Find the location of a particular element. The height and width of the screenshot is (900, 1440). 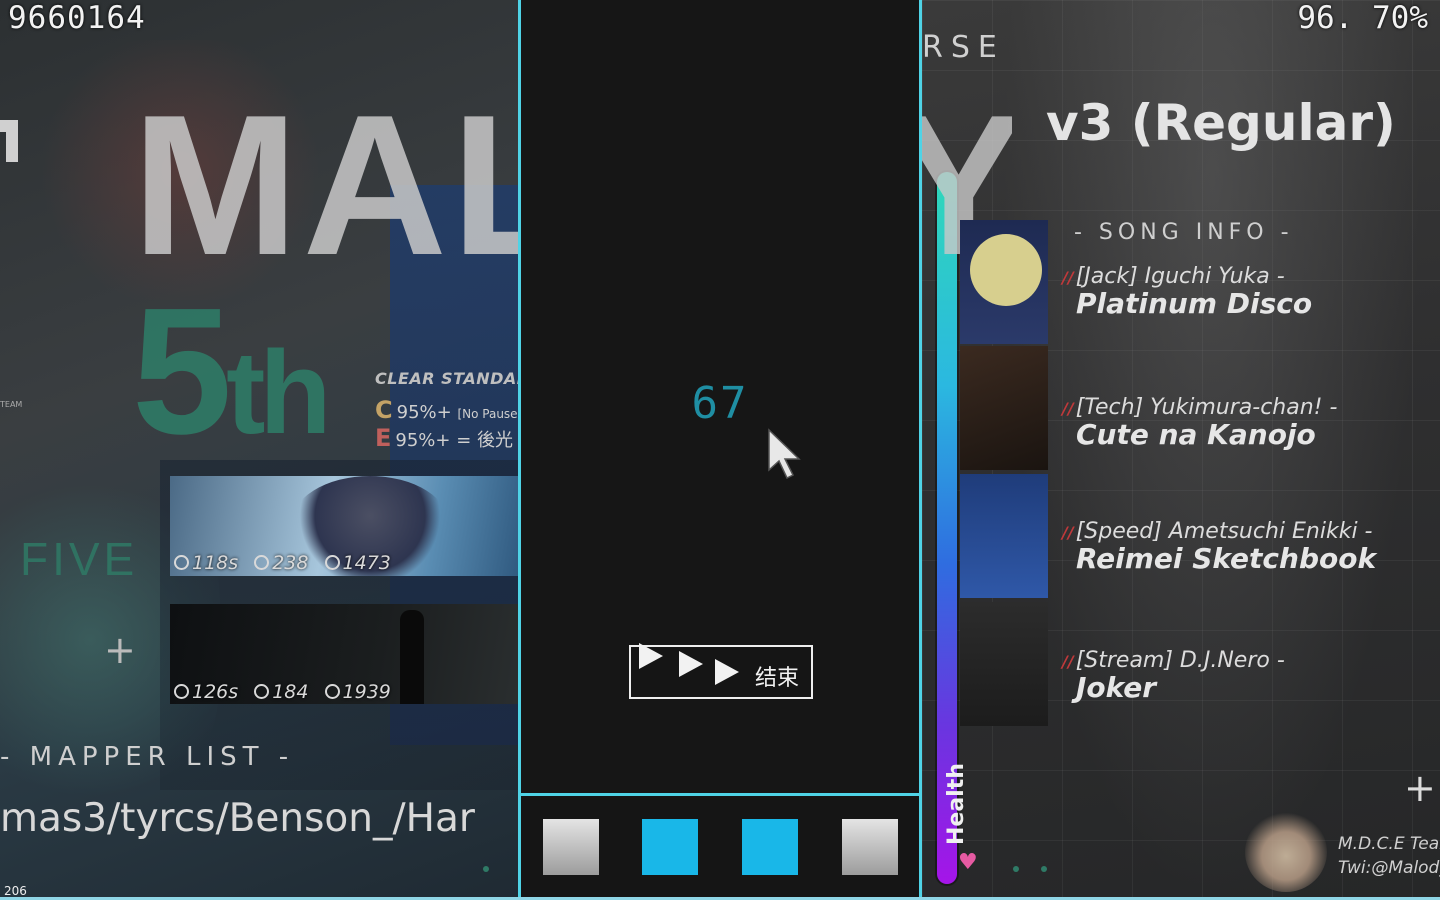

song-info-entry: //[Stream] D.J.Nero - Joker is located at coordinates (1173, 676).